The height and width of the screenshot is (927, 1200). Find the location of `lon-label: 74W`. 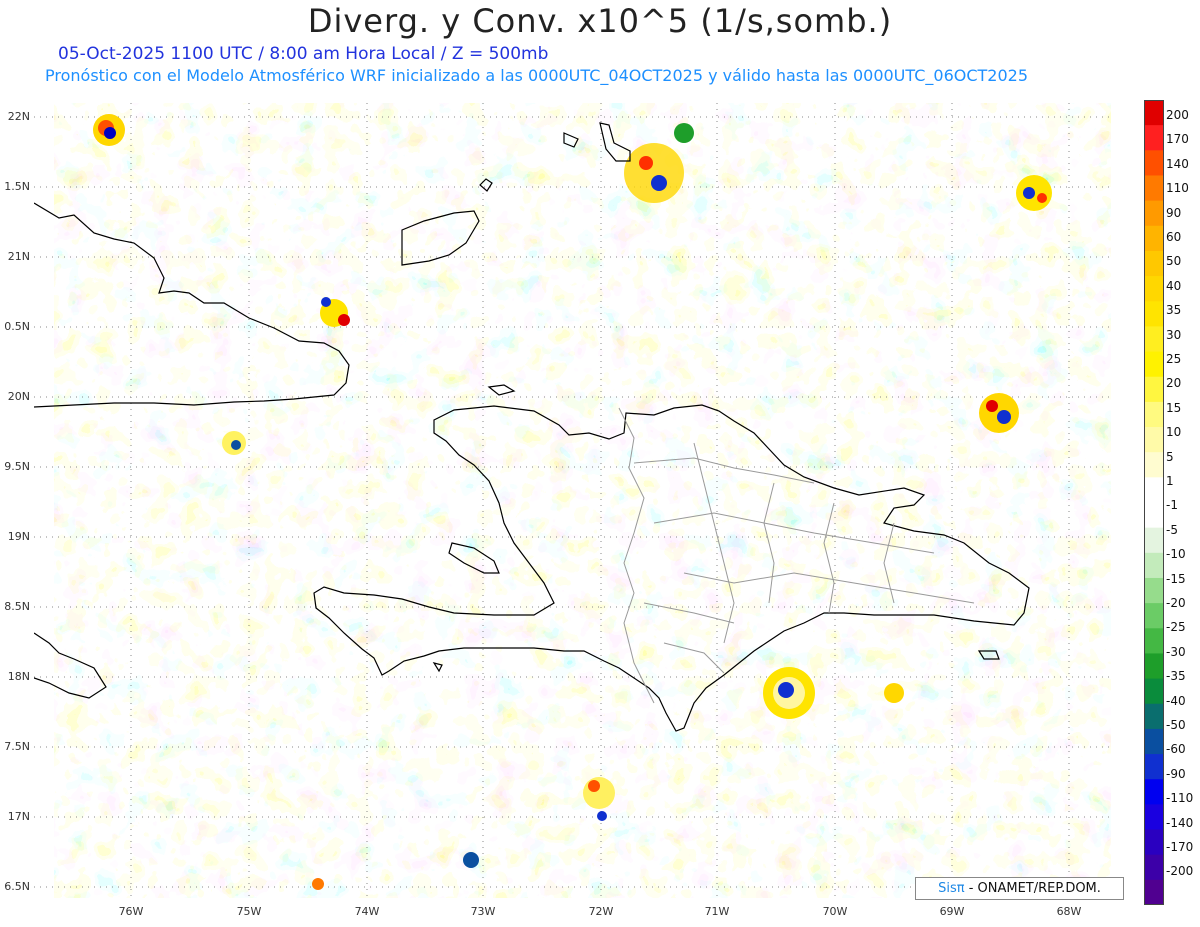

lon-label: 74W is located at coordinates (367, 911).